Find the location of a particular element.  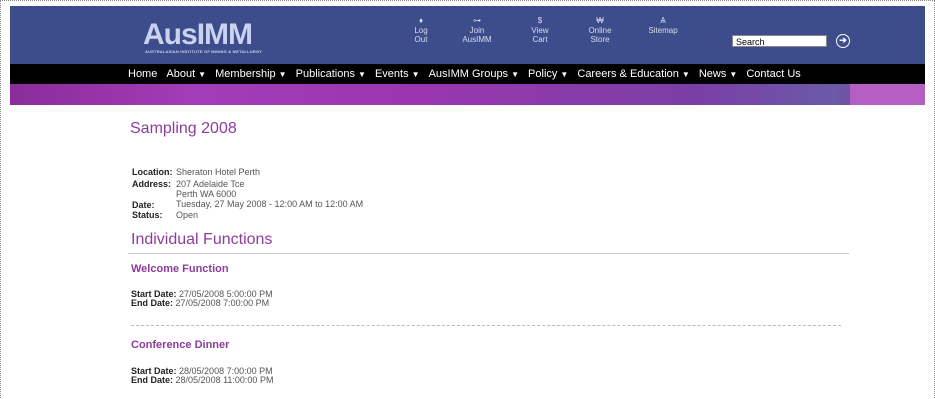

function-end-date: End Date: 28/05/2008 11:00:00 PM is located at coordinates (202, 380).